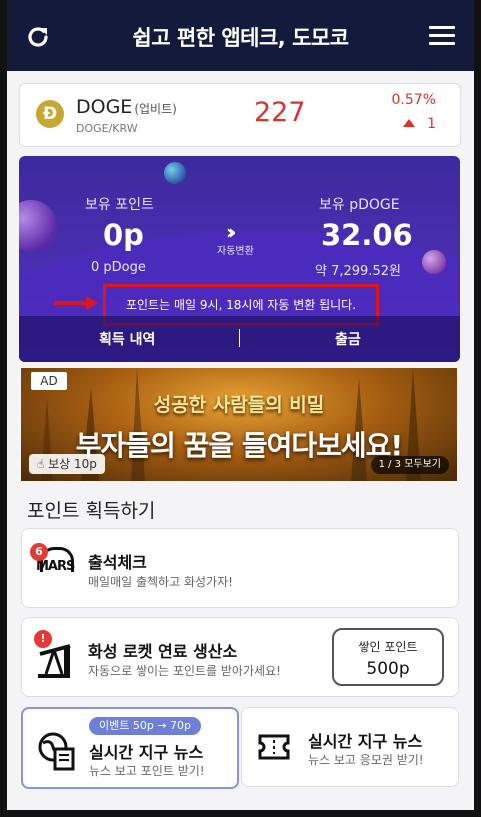  Describe the element at coordinates (56, 751) in the screenshot. I see `globe-news-icon` at that location.